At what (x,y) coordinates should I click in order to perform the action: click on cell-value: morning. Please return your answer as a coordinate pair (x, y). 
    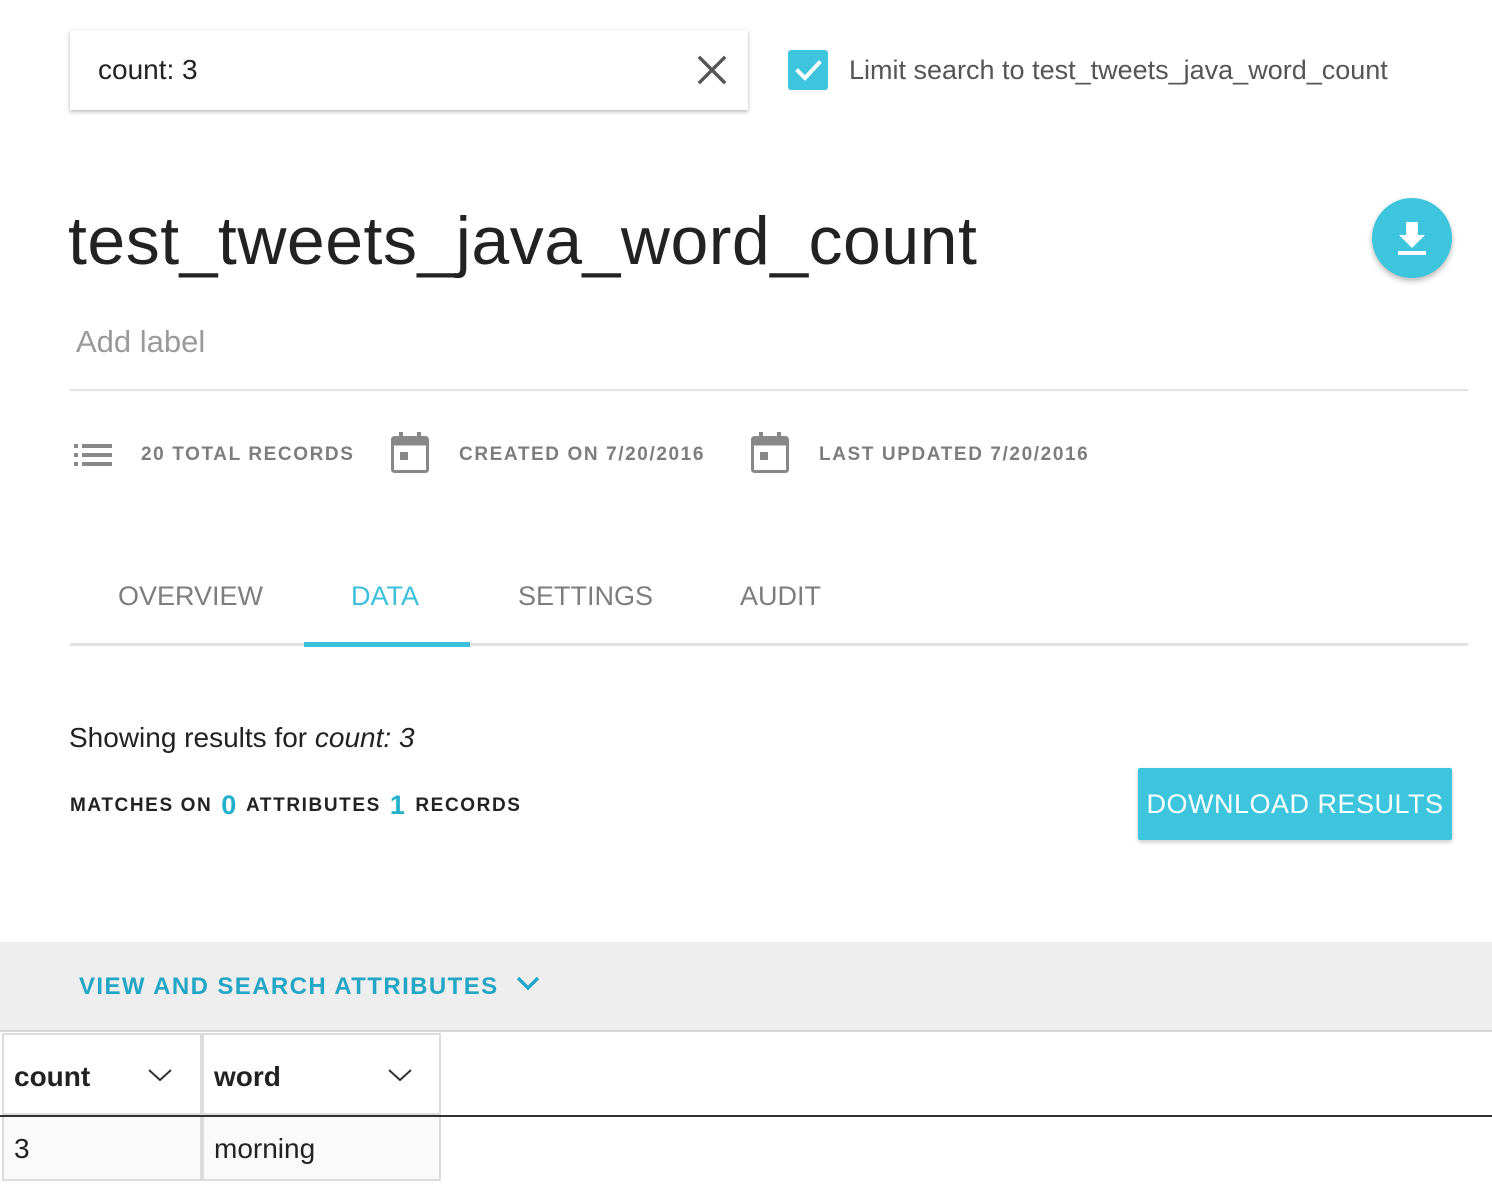
    Looking at the image, I should click on (265, 1148).